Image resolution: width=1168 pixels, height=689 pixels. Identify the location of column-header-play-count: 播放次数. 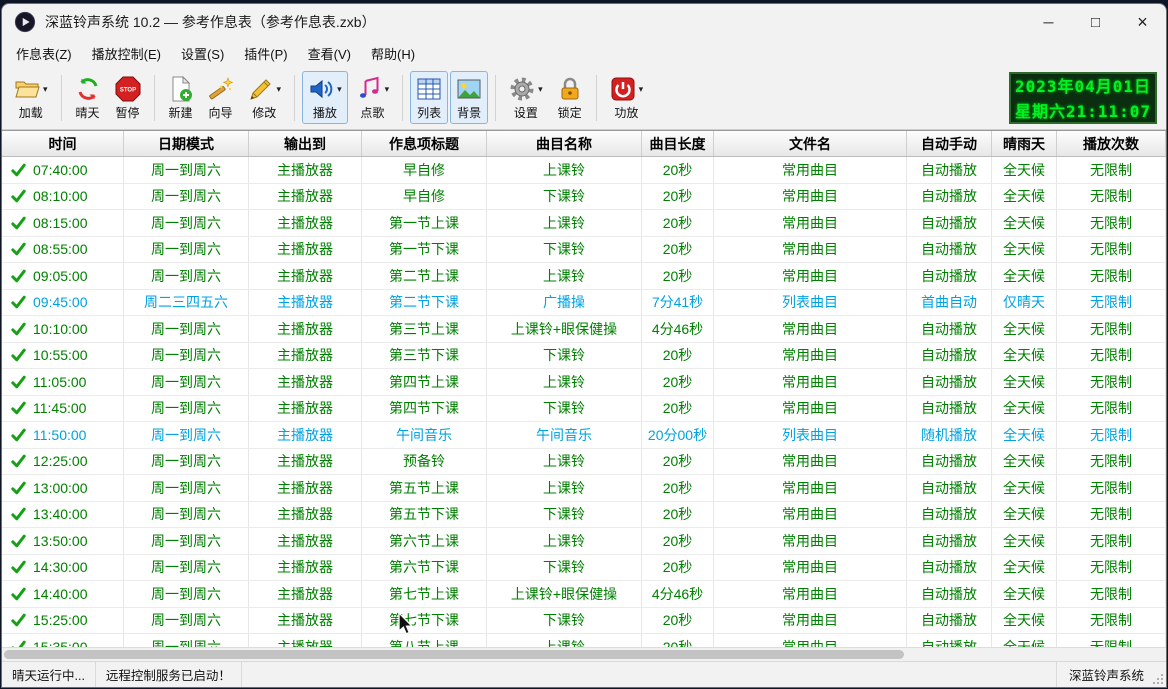
(1111, 143).